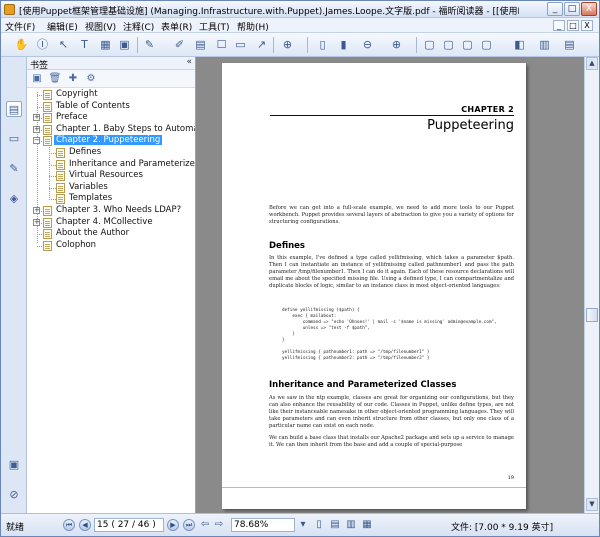 The height and width of the screenshot is (537, 600). Describe the element at coordinates (392, 115) in the screenshot. I see `chapter-rule` at that location.